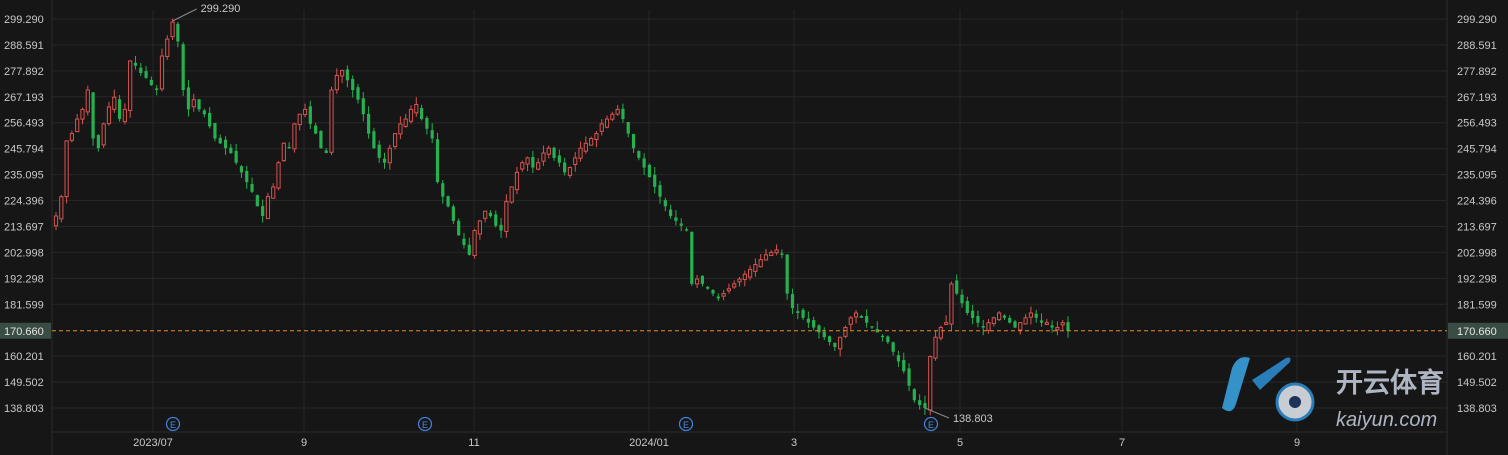 Image resolution: width=1508 pixels, height=455 pixels. What do you see at coordinates (552, 424) in the screenshot?
I see `event-markers: EEEE` at bounding box center [552, 424].